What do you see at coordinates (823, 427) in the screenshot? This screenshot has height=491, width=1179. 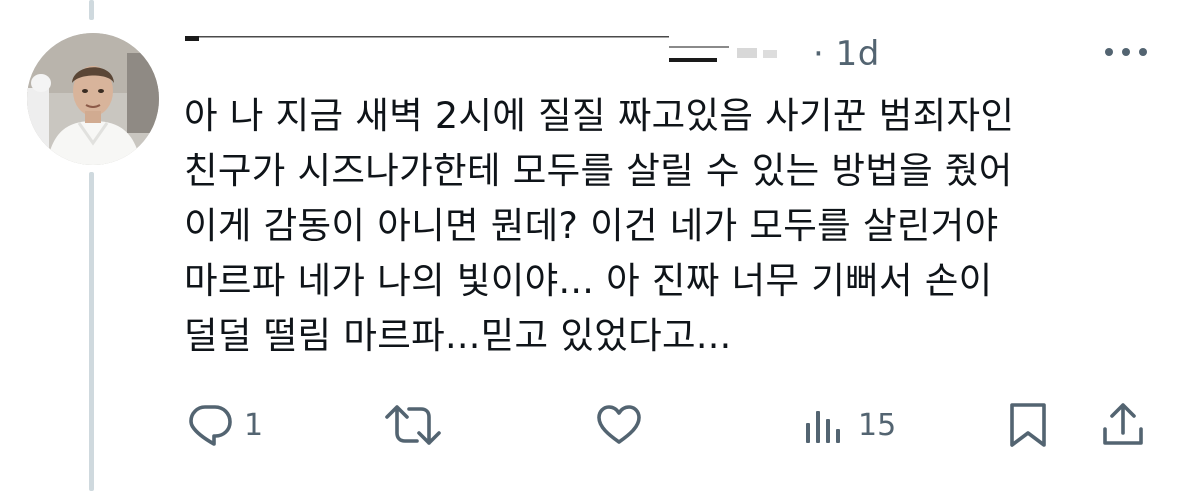 I see `views-icon` at bounding box center [823, 427].